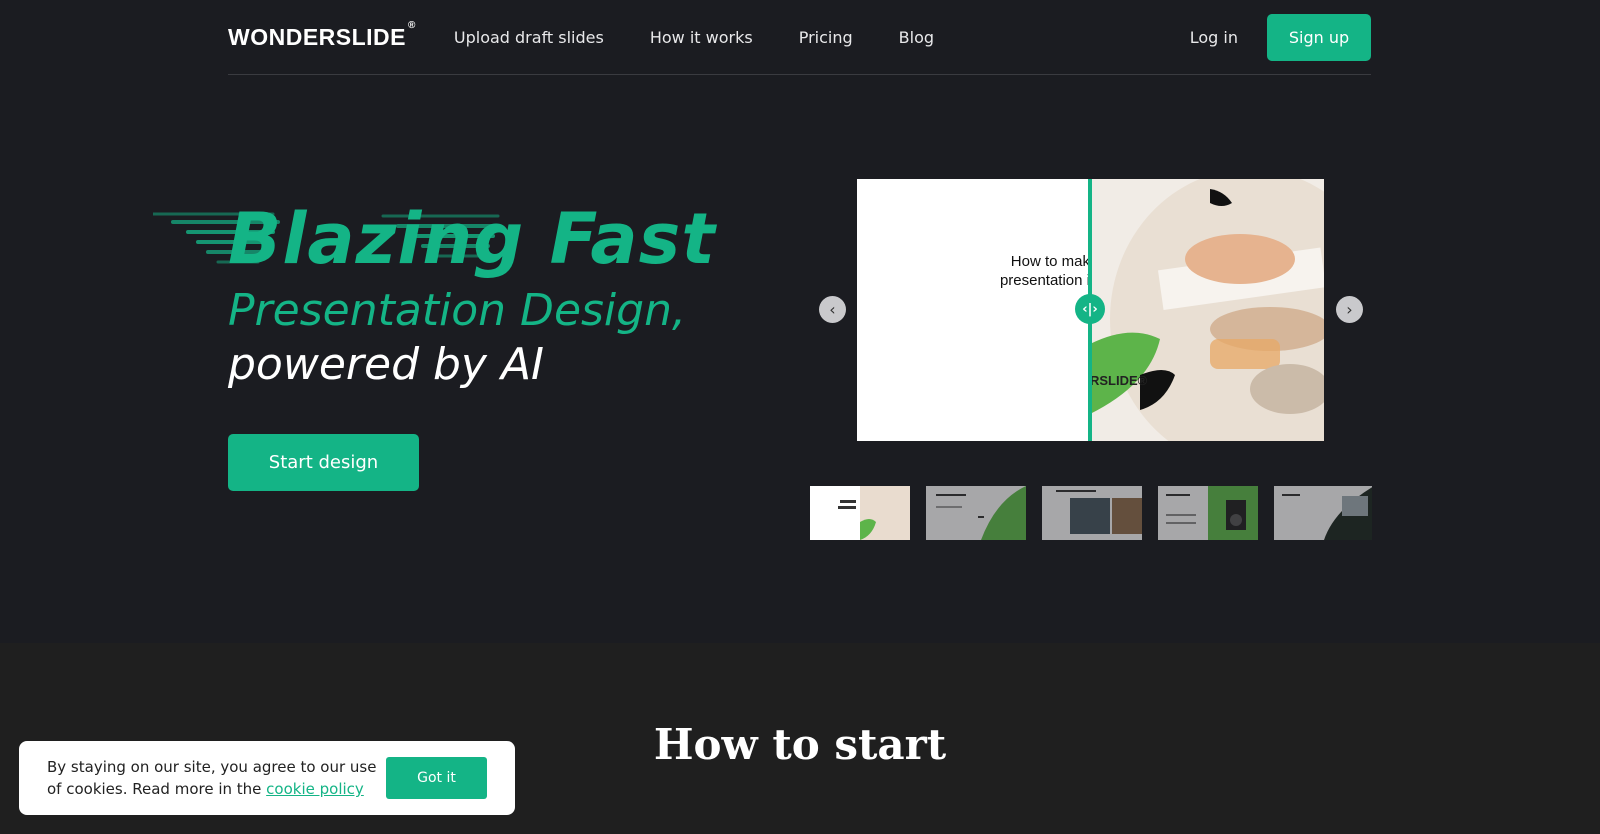 The height and width of the screenshot is (834, 1600). I want to click on signup-button: Sign up, so click(1319, 37).